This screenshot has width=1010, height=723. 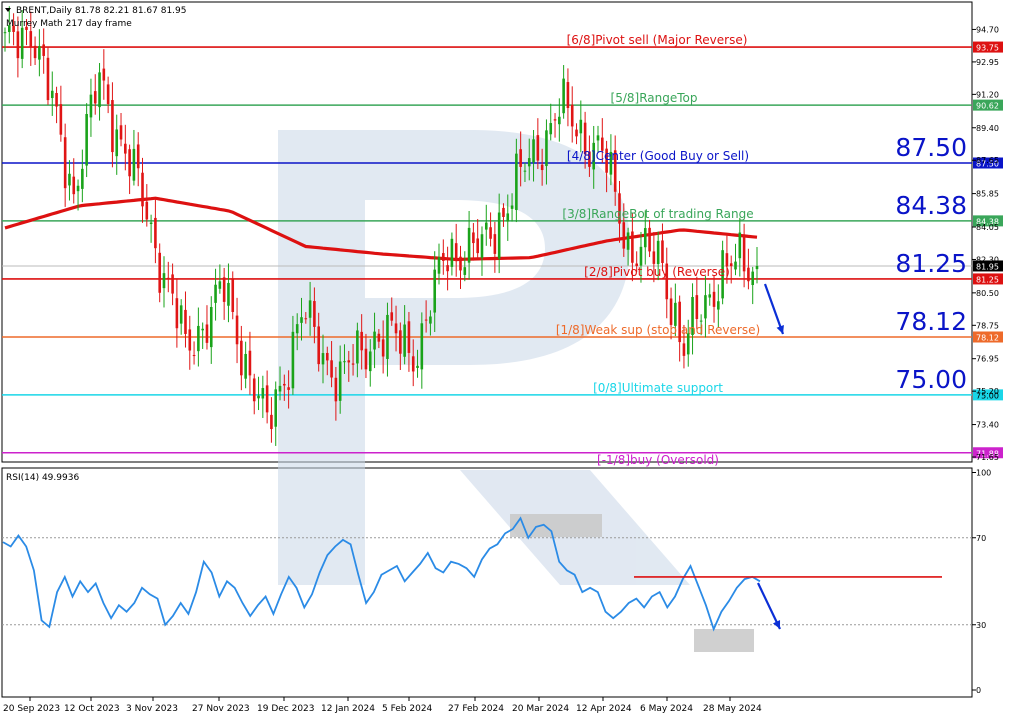 What do you see at coordinates (732, 709) in the screenshot?
I see `date-tick: 28 May 2024` at bounding box center [732, 709].